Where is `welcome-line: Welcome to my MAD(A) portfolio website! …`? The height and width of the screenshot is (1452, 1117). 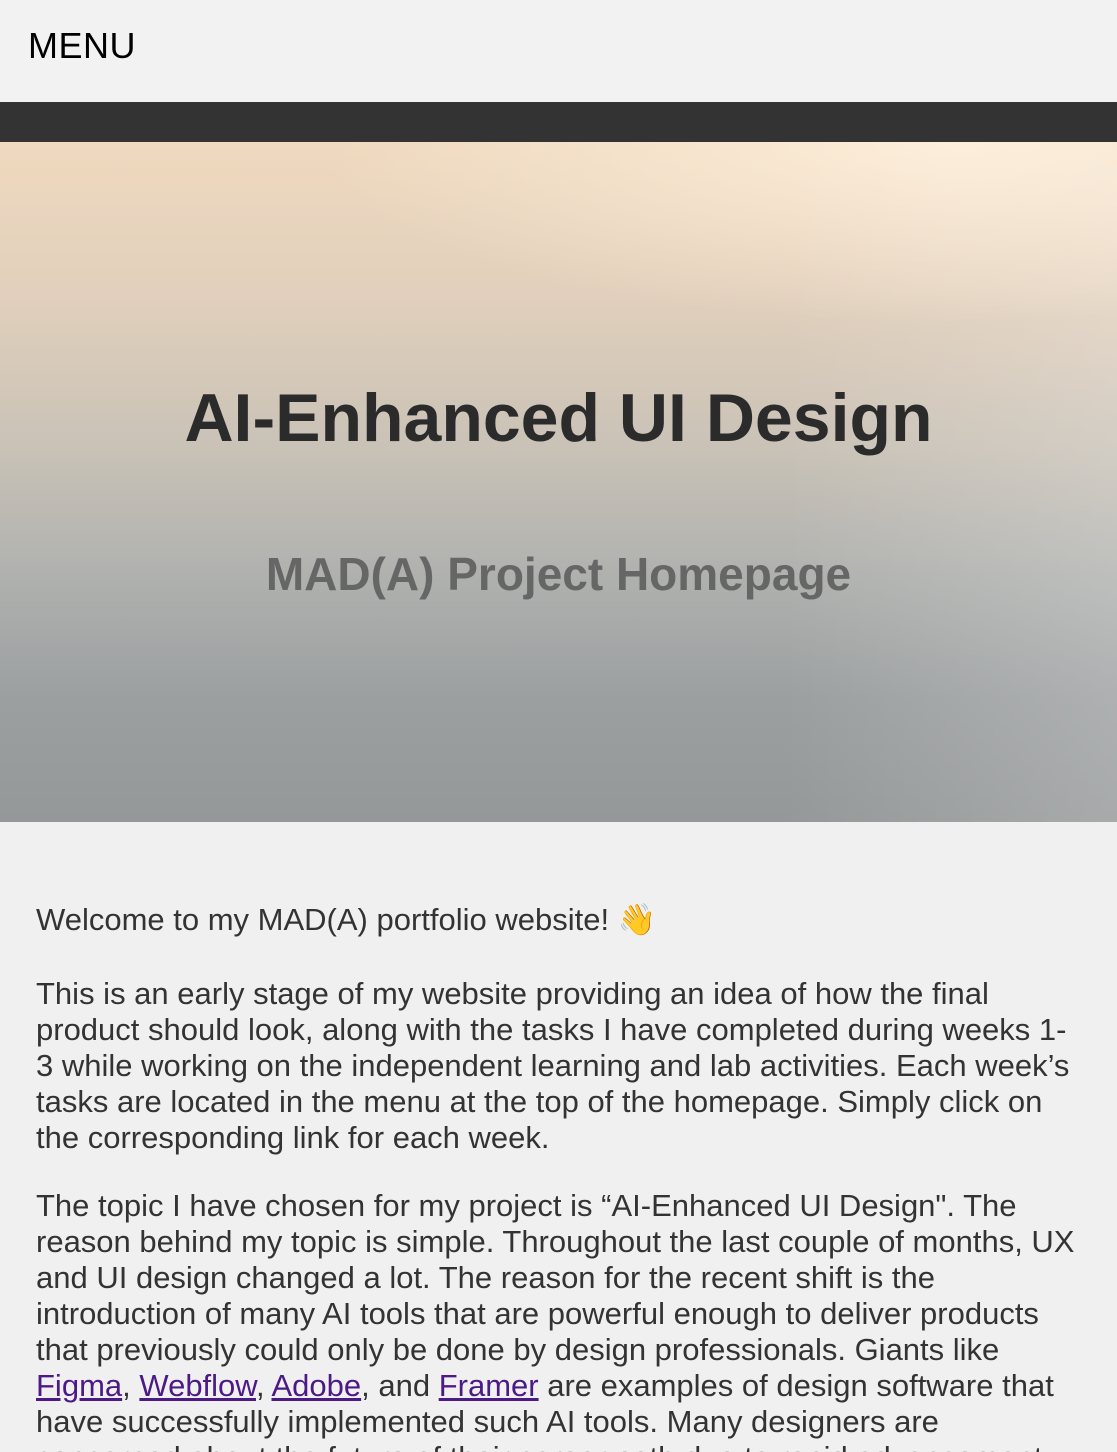
welcome-line: Welcome to my MAD(A) portfolio website! … is located at coordinates (558, 920).